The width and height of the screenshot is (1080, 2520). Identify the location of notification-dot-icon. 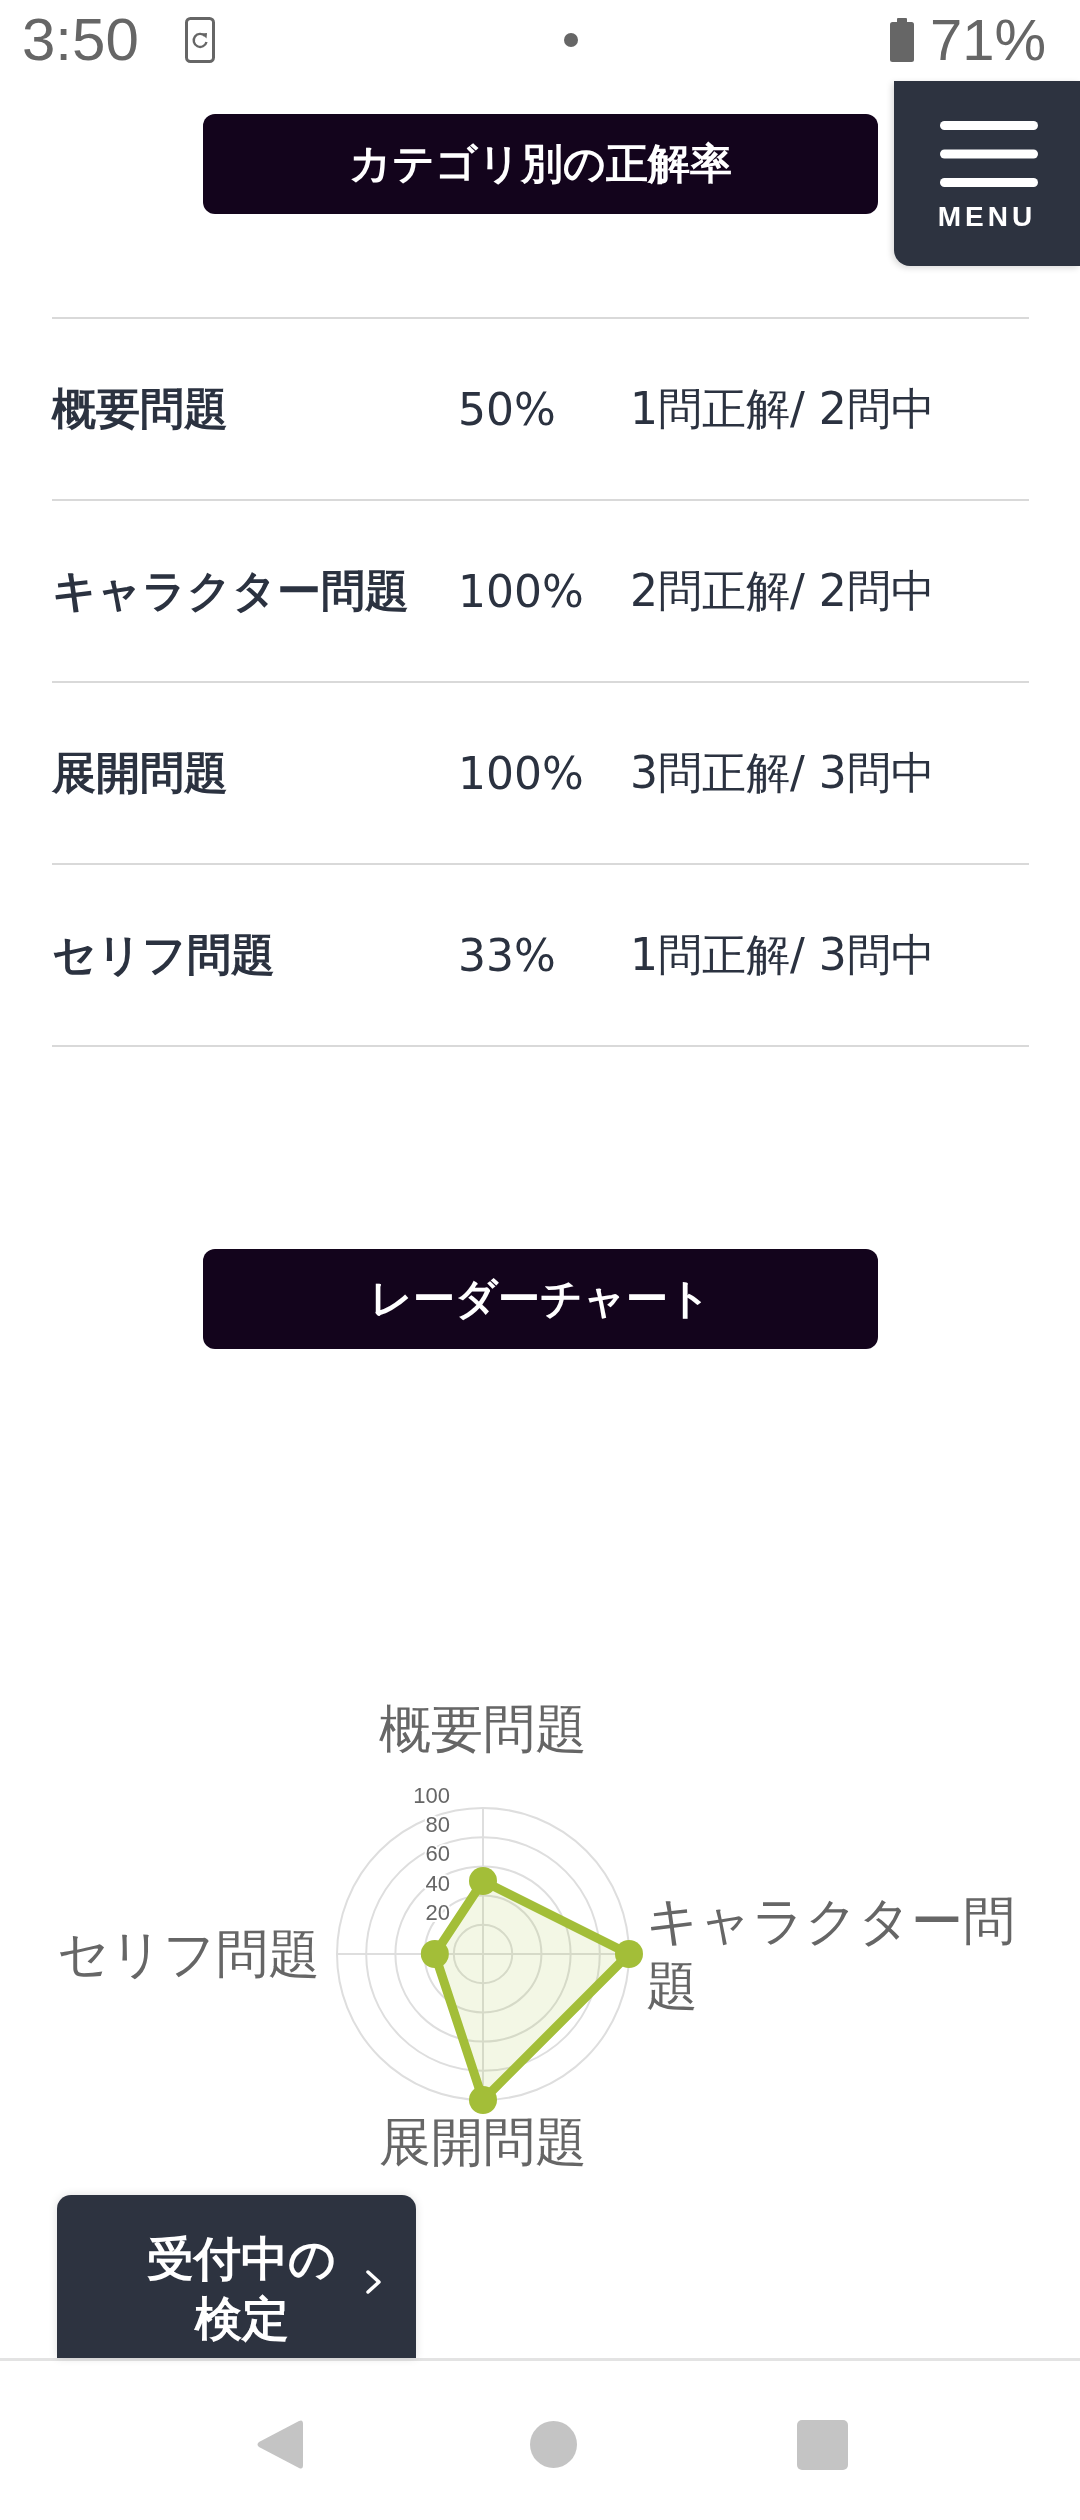
(571, 40).